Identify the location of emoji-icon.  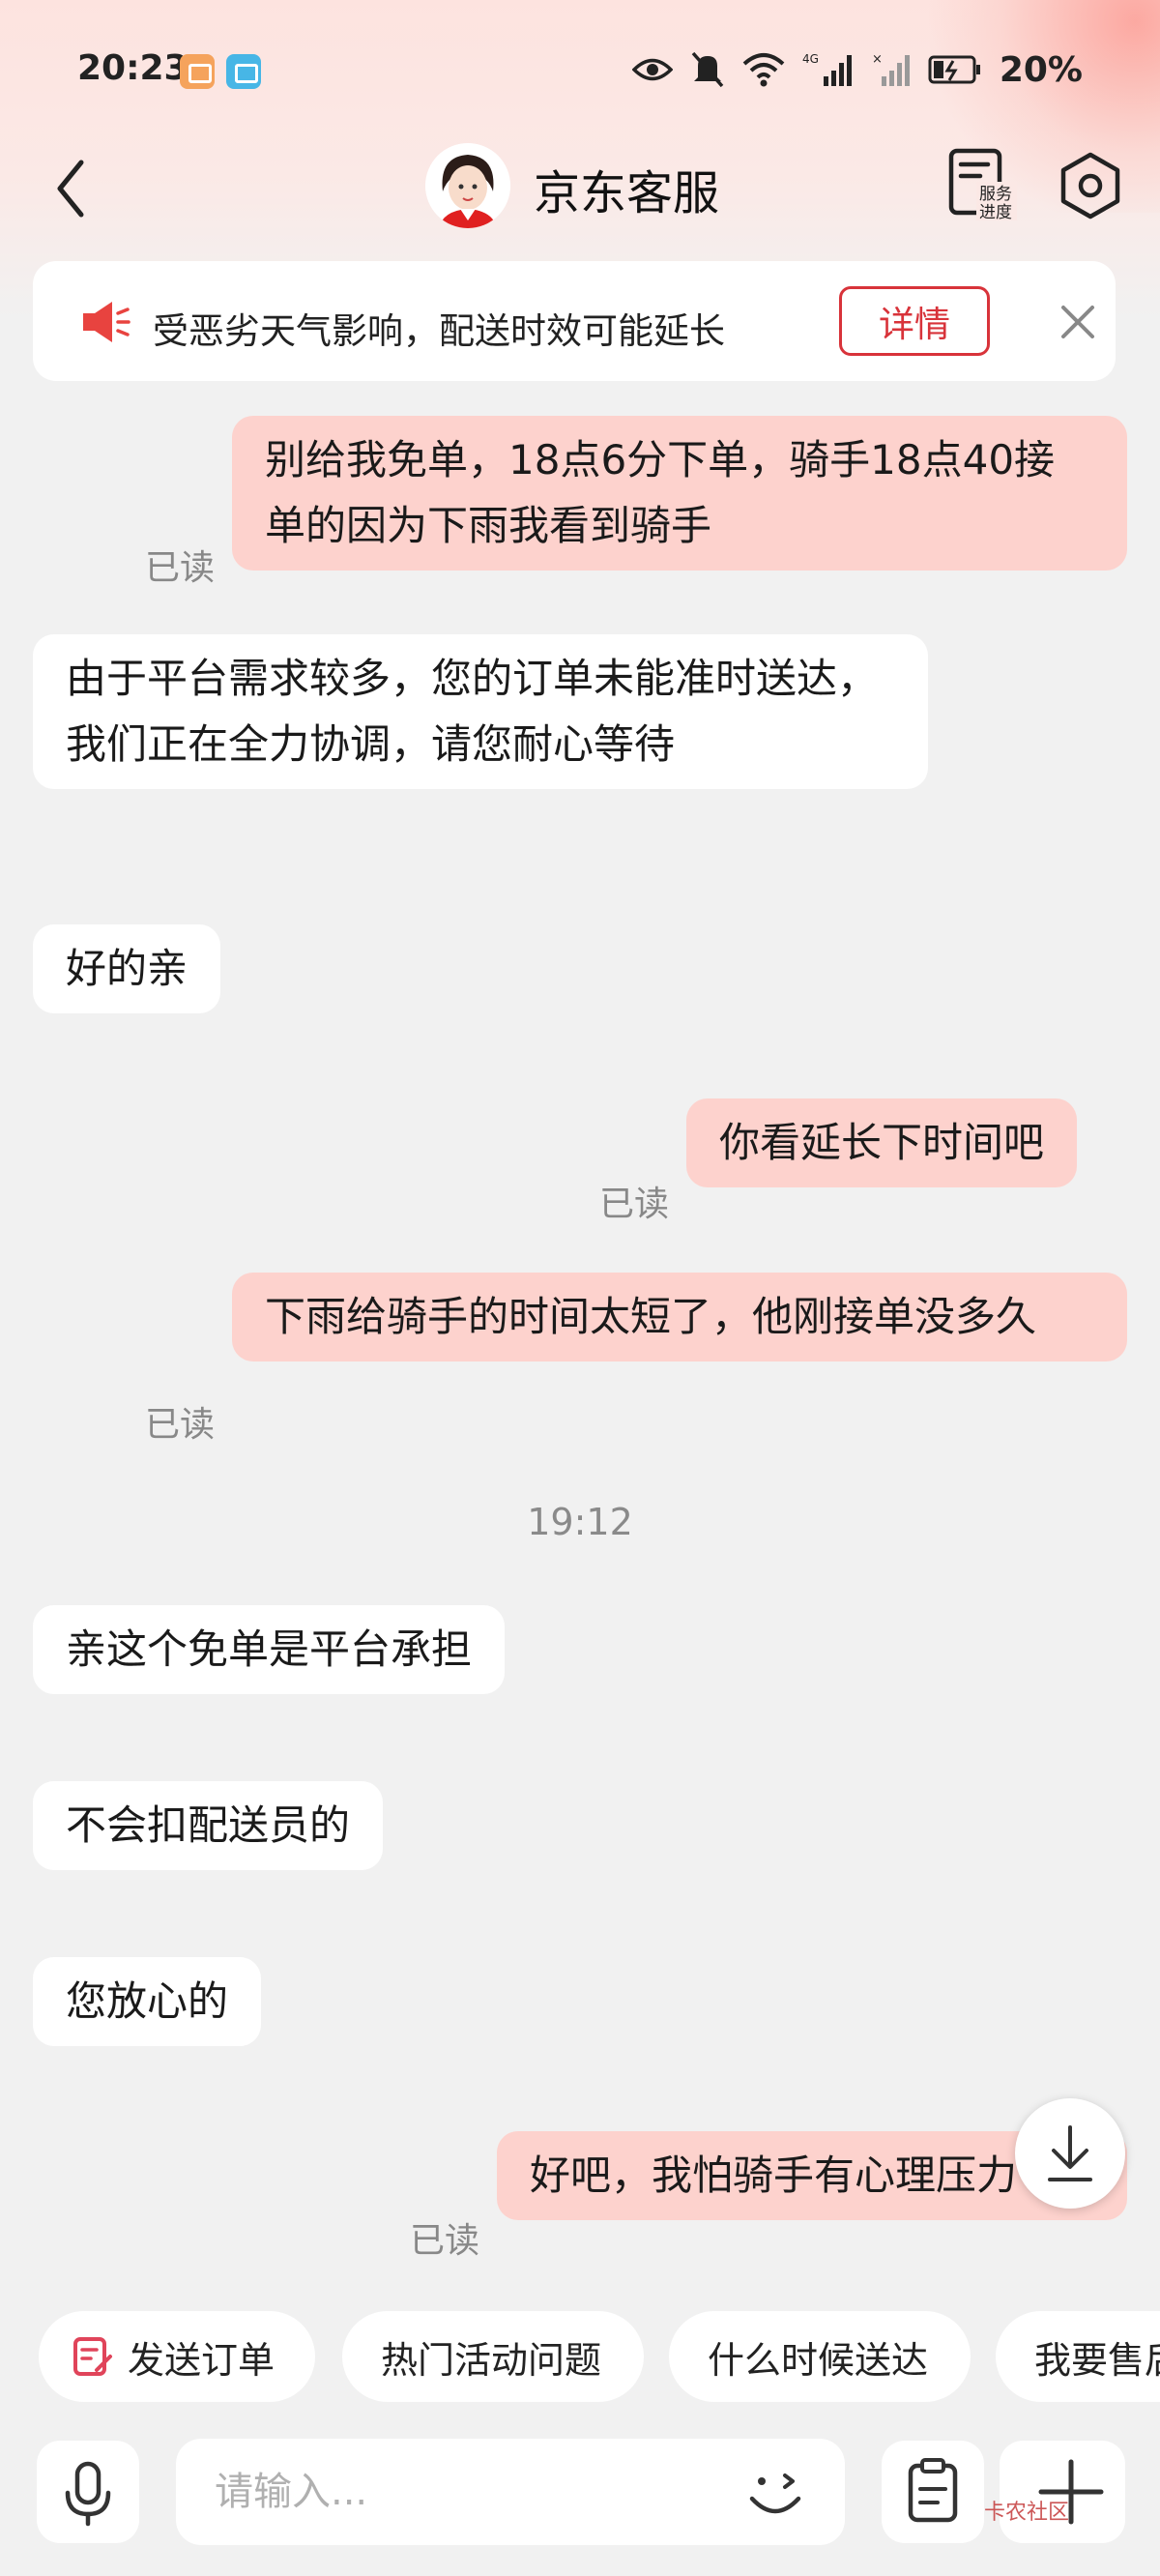
(775, 2494).